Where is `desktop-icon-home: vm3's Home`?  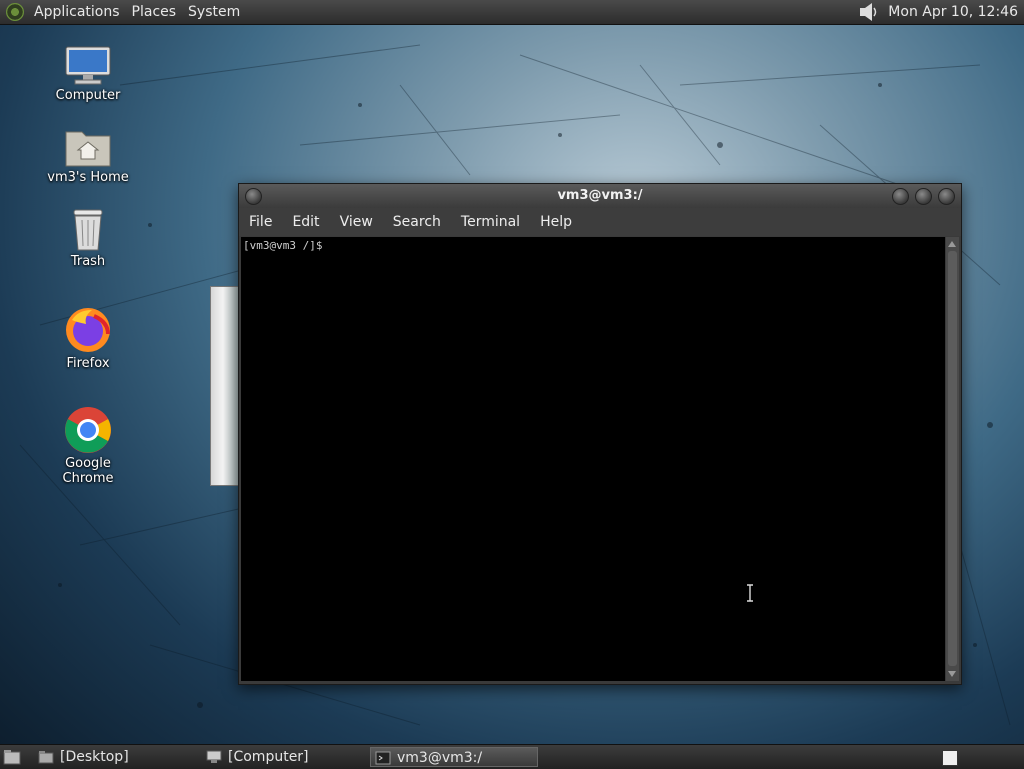
desktop-icon-home: vm3's Home is located at coordinates (88, 155).